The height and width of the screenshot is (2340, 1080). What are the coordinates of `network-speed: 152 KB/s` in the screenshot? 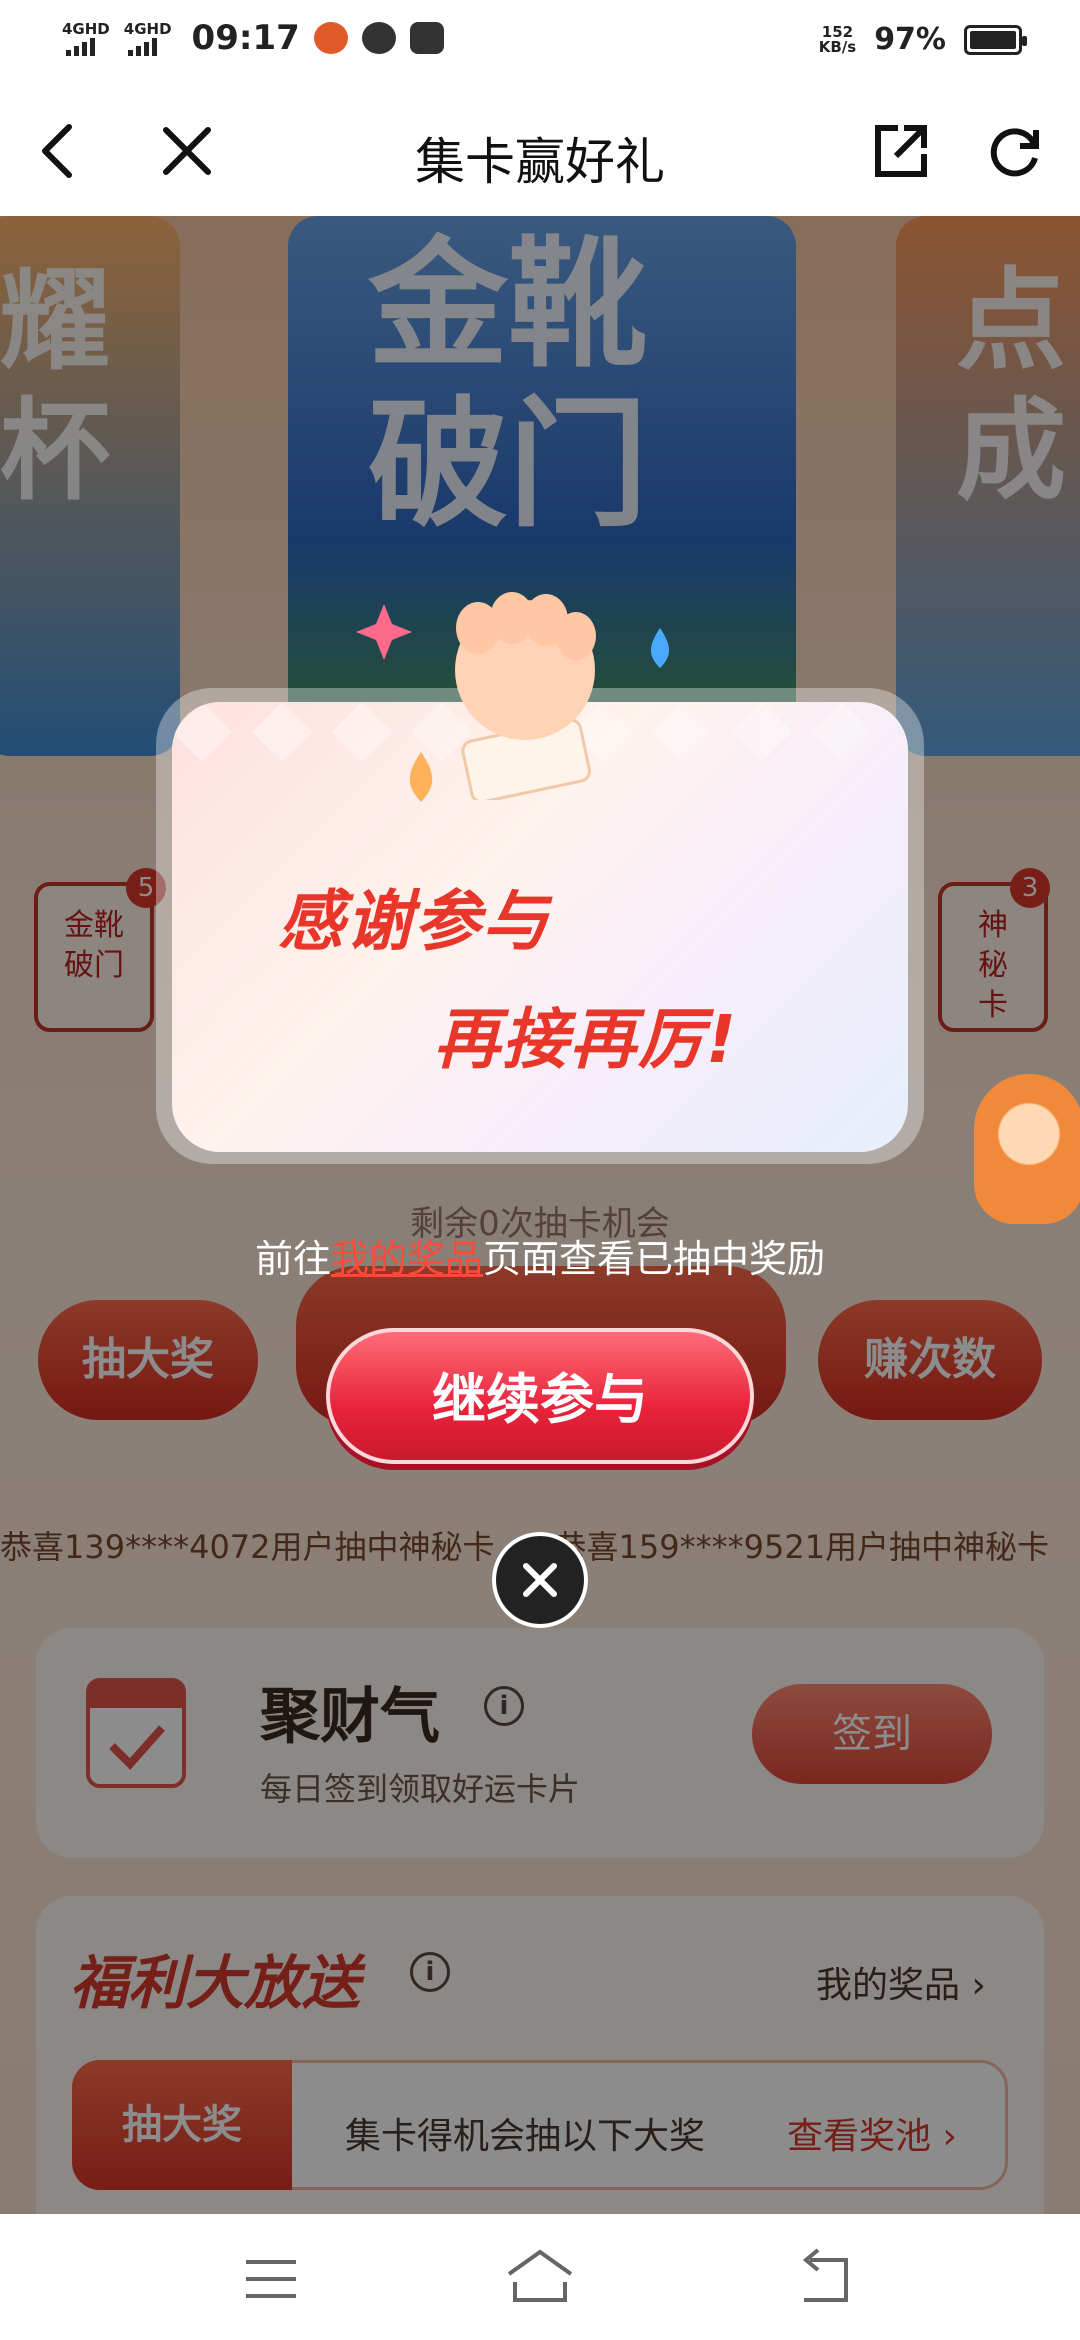 It's located at (837, 39).